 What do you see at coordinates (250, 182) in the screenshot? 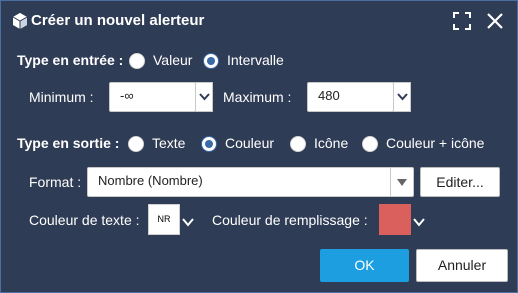
I see `format-select: Nombre (Nombre)` at bounding box center [250, 182].